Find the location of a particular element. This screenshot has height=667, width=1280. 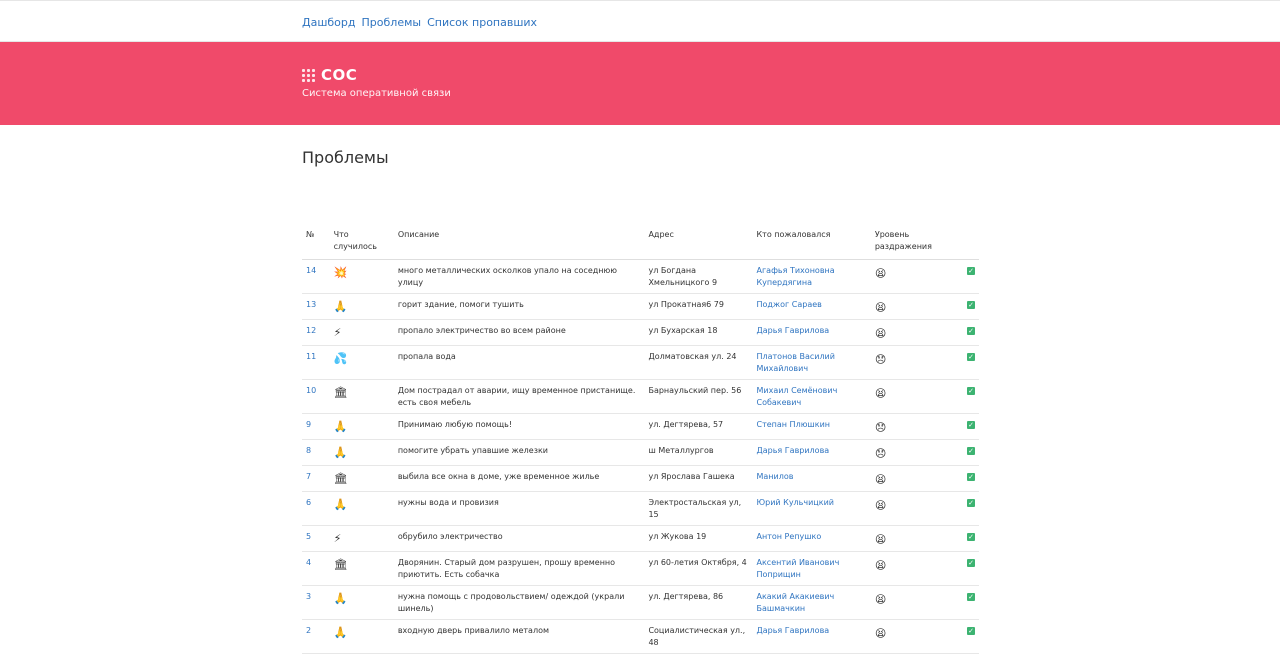

row-reporter-link: Платонов Василий Михайлович is located at coordinates (795, 362).